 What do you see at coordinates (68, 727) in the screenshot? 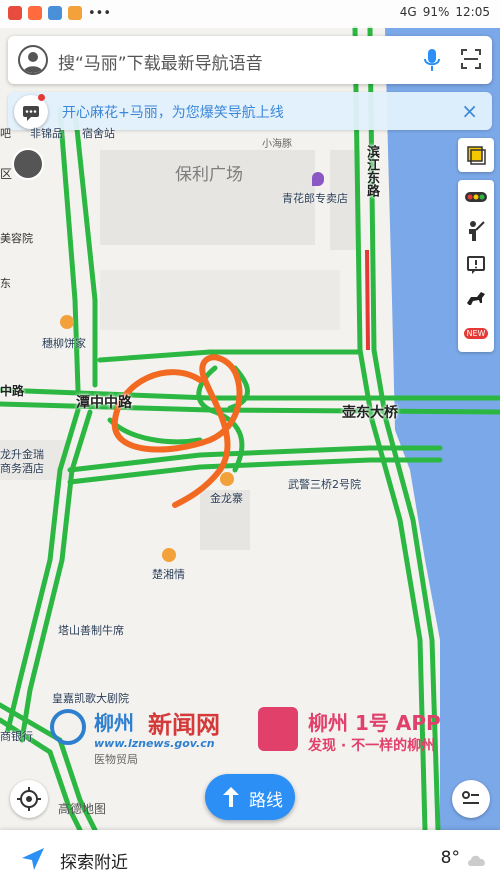
I see `lznews-logo-icon` at bounding box center [68, 727].